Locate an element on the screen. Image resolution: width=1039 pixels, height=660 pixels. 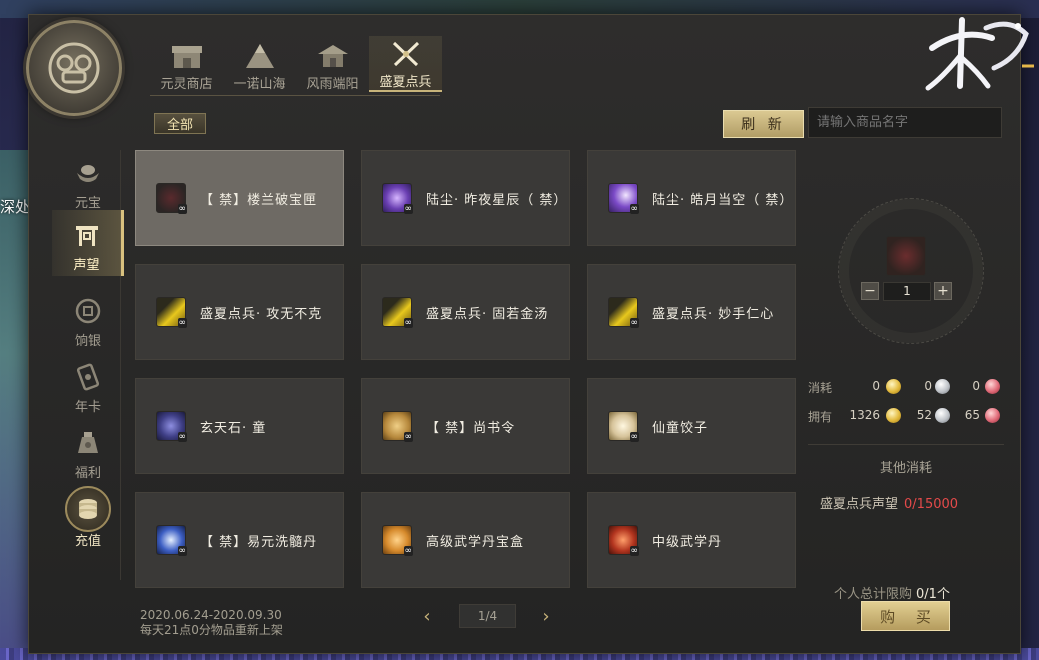
item-card: ∞ 玄天石· 童 is located at coordinates (239, 426).